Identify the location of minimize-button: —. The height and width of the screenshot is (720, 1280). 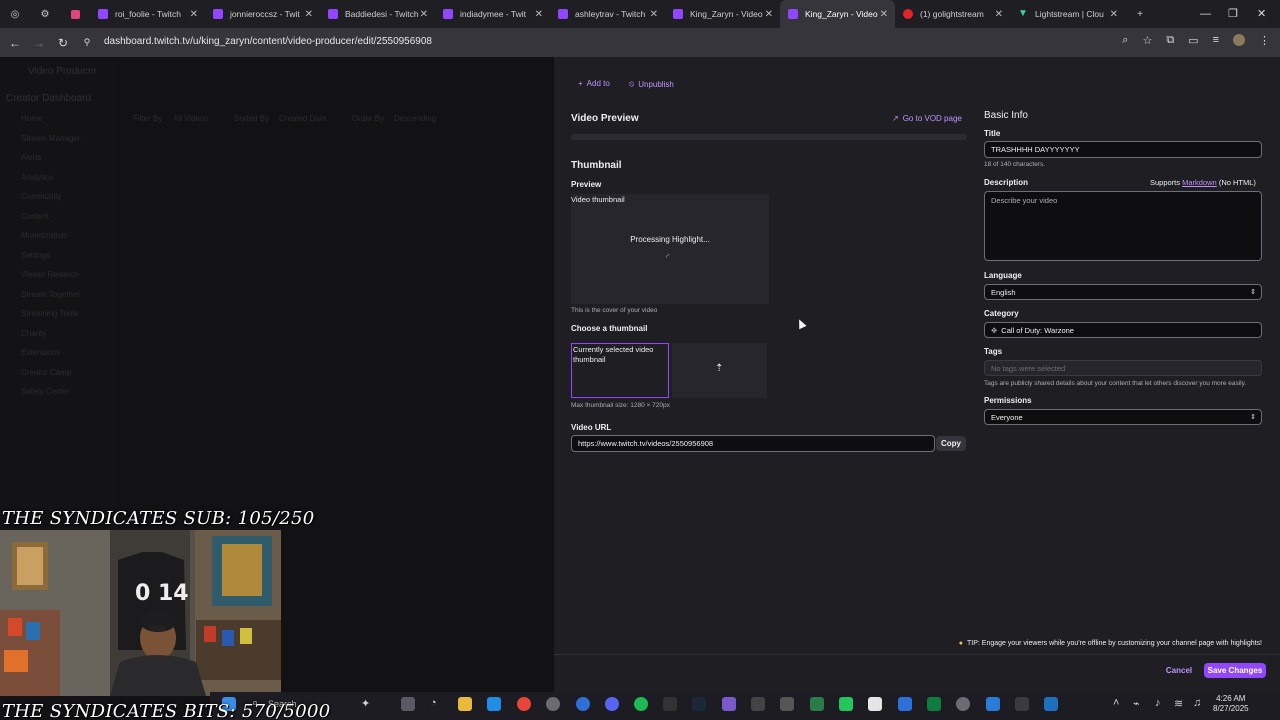
(1205, 14).